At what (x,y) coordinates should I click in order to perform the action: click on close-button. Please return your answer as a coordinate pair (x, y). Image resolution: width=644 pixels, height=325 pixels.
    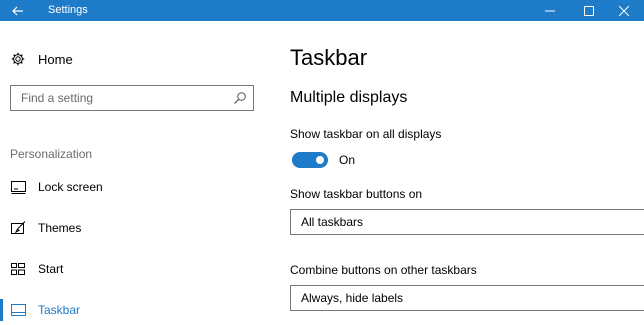
    Looking at the image, I should click on (624, 10).